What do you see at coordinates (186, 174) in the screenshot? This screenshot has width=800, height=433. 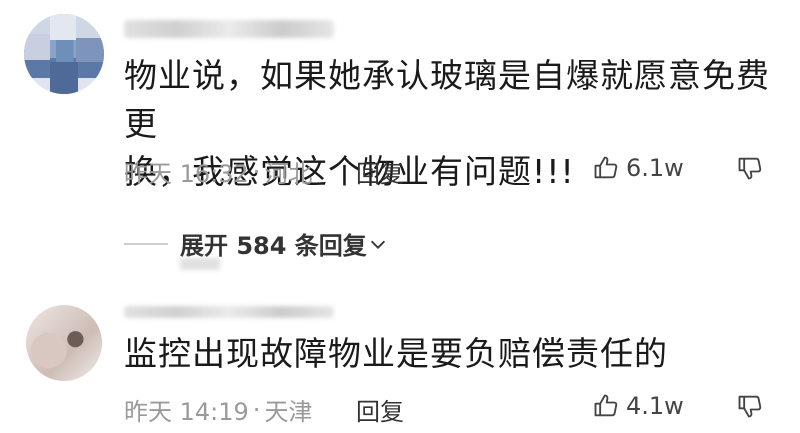 I see `timestamp: 昨天 16:32` at bounding box center [186, 174].